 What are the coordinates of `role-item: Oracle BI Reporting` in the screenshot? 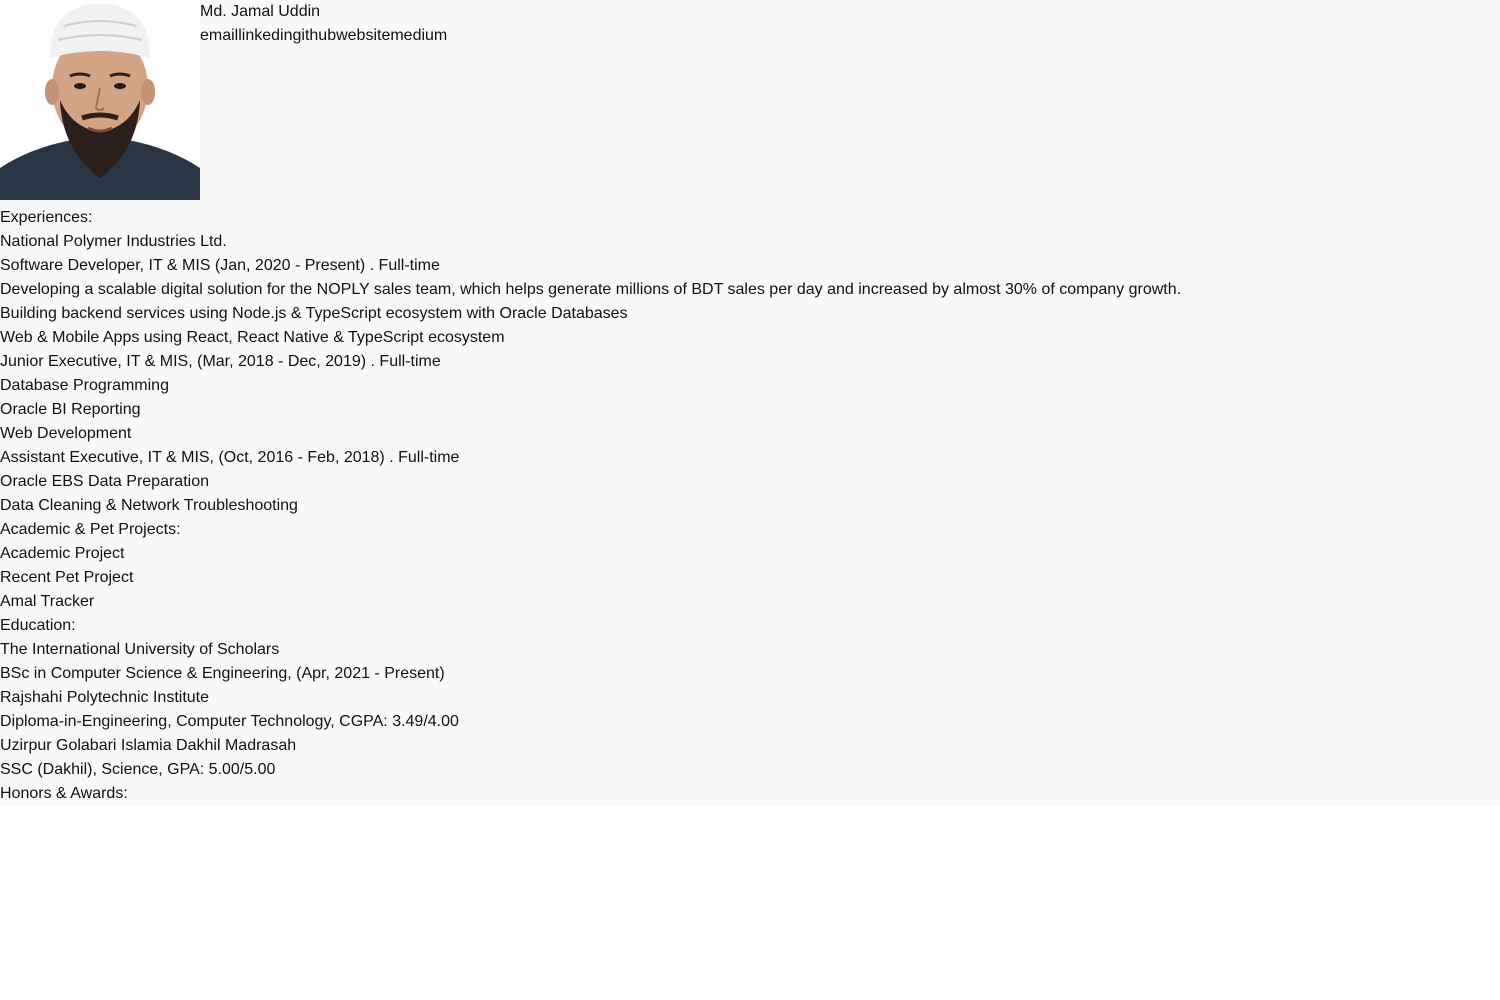 It's located at (70, 409).